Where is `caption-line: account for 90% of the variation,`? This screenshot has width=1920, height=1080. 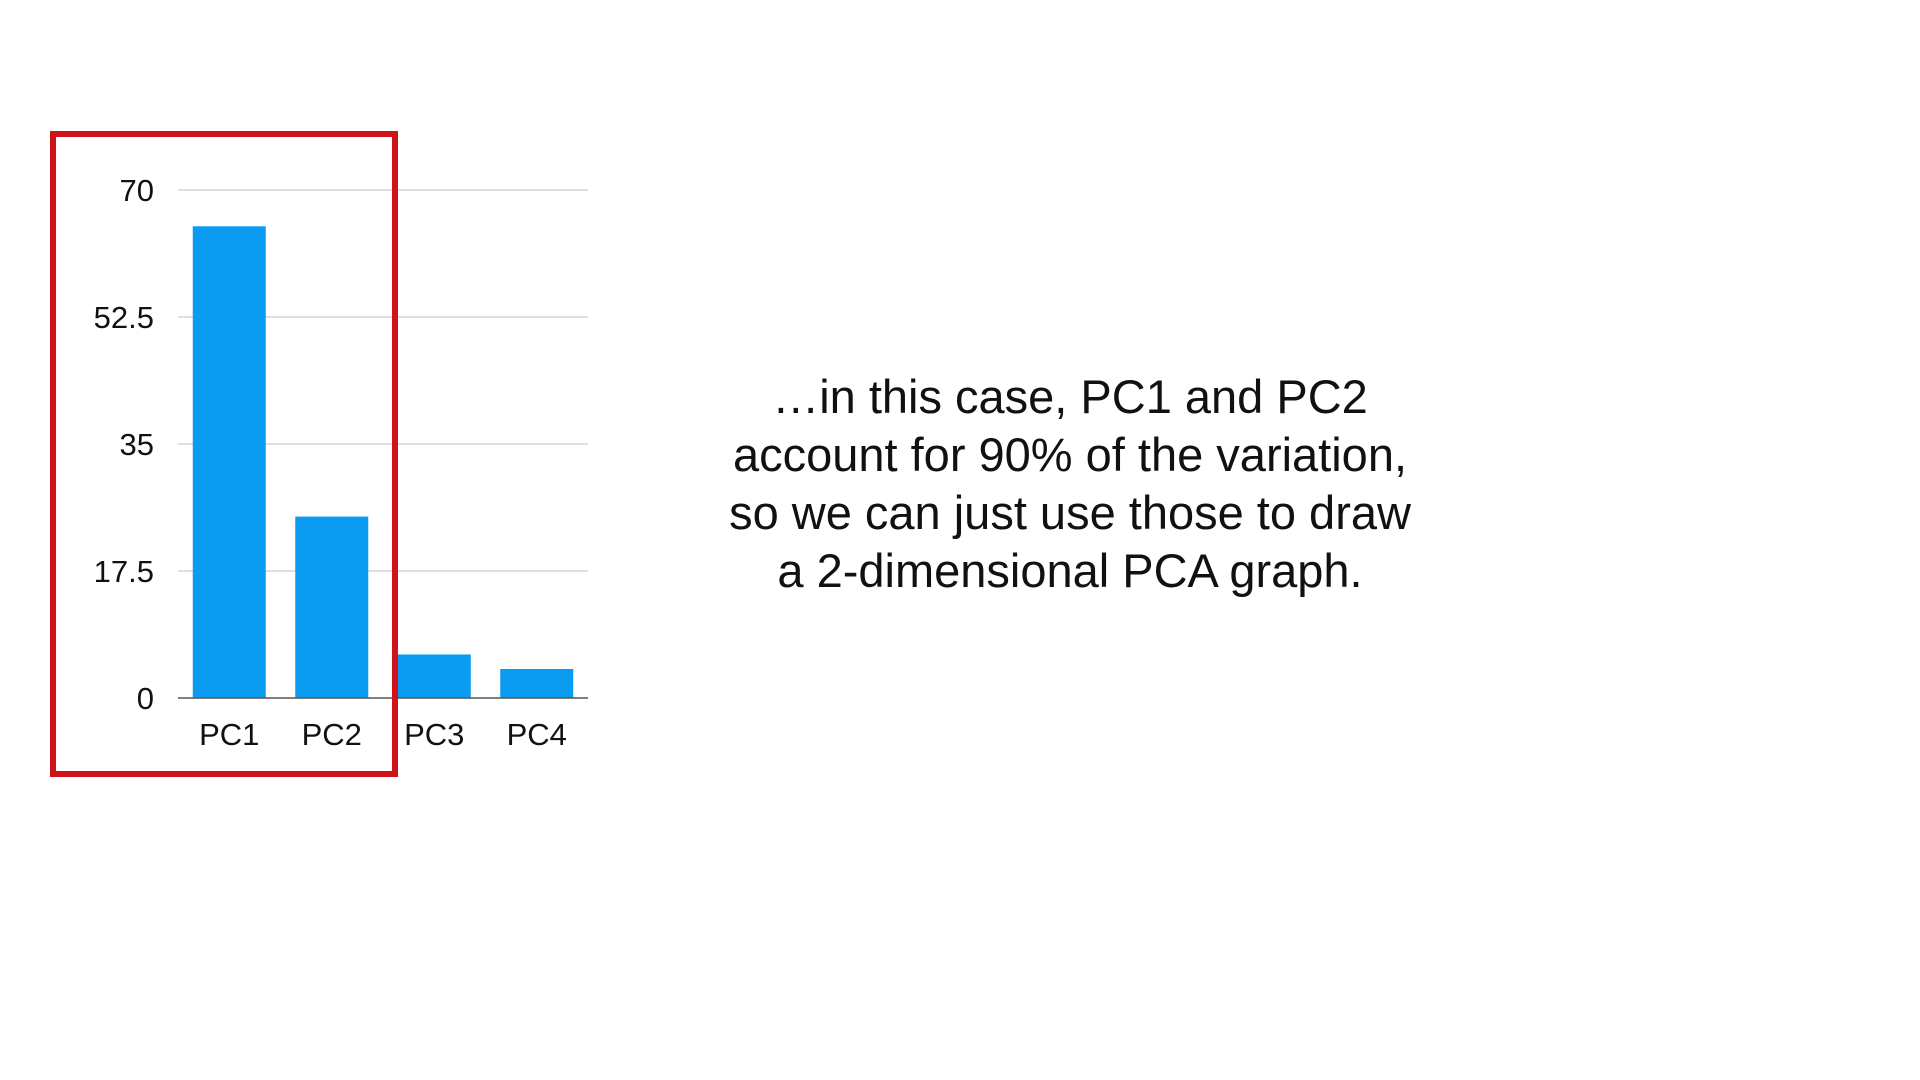
caption-line: account for 90% of the variation, is located at coordinates (1070, 454).